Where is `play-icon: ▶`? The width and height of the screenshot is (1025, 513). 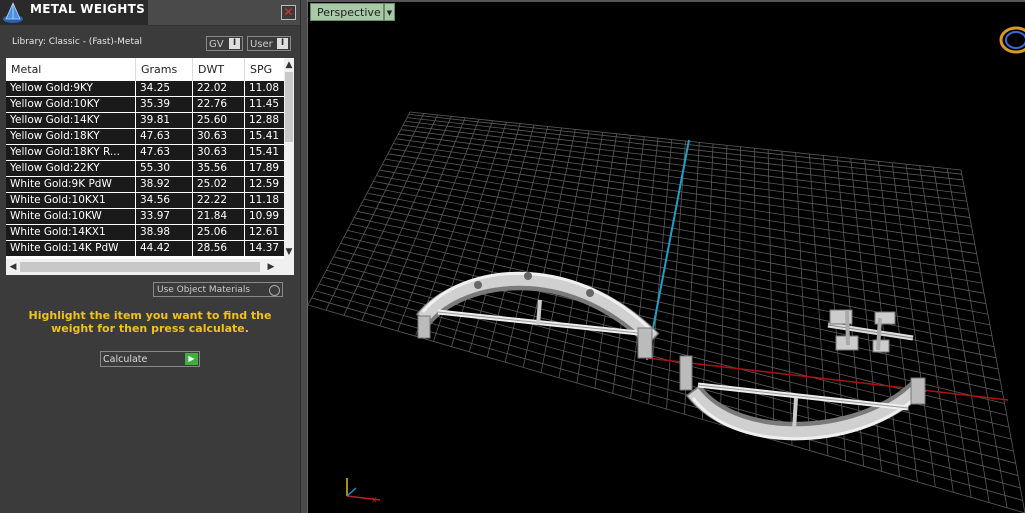
play-icon: ▶ is located at coordinates (191, 359).